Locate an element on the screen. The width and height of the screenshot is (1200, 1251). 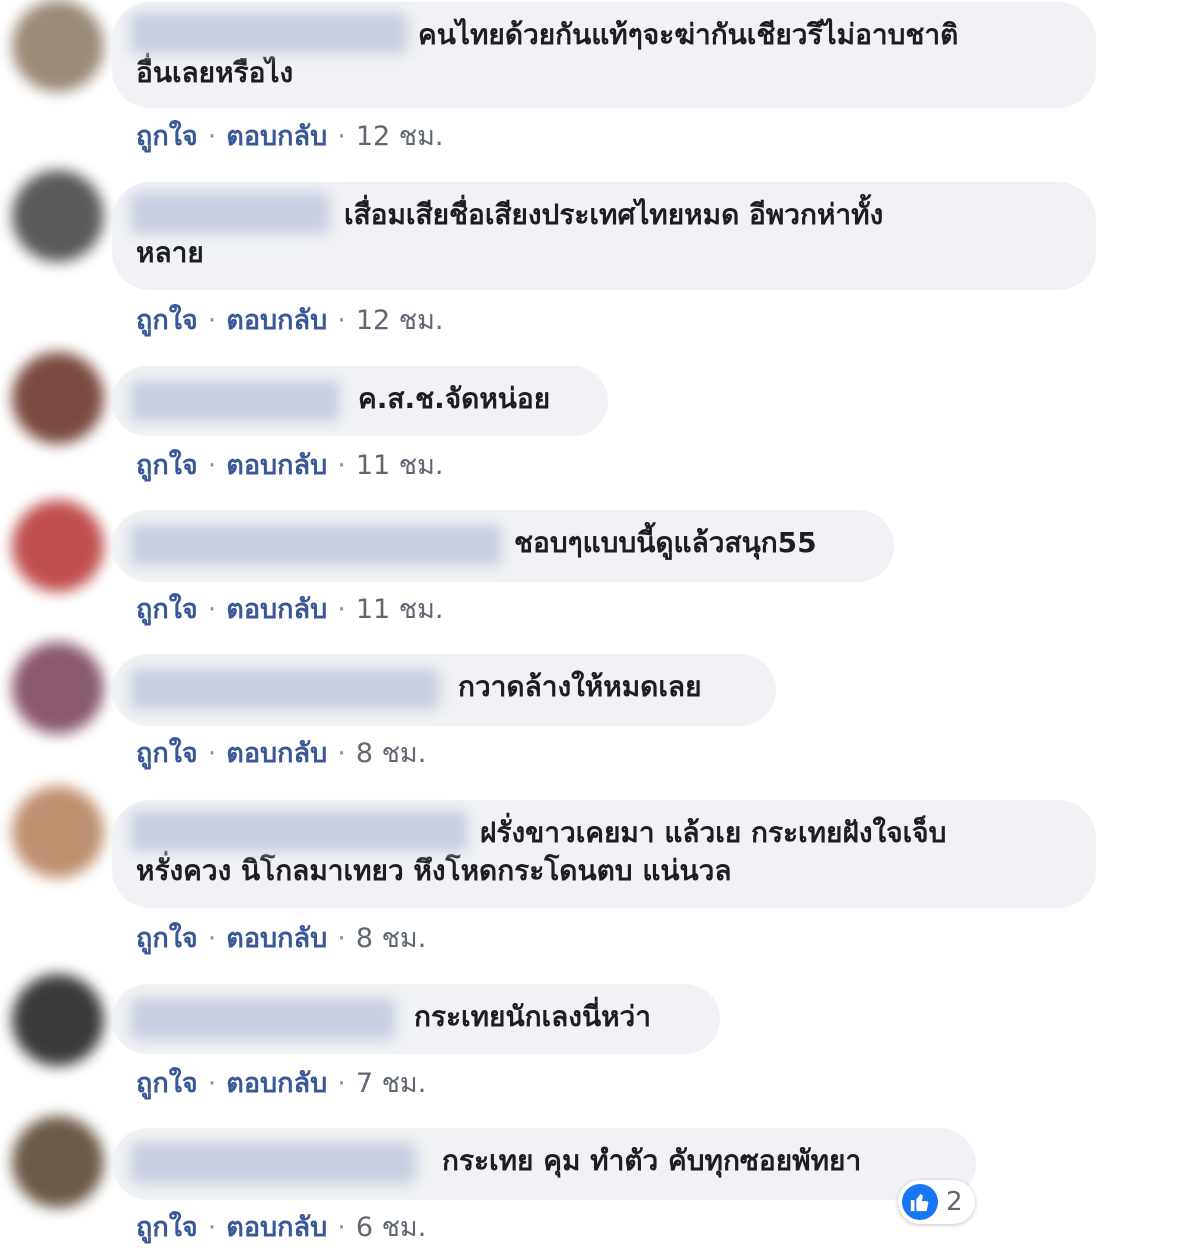
comment-bubble: กระเทยนักเลงนี่หว่า is located at coordinates (416, 1019).